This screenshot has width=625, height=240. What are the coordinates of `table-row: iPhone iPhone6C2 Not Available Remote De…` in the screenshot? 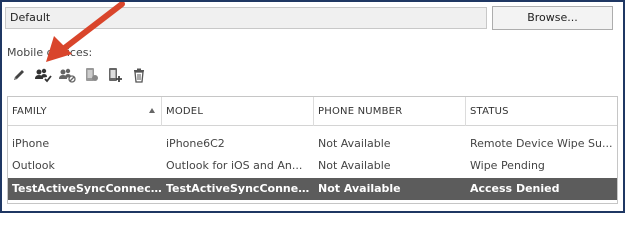 It's located at (312, 144).